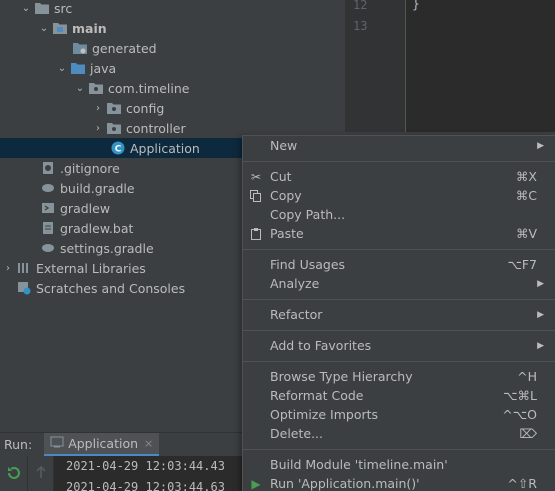 The image size is (555, 491). I want to click on shortcut-label: ⌥⌘L, so click(520, 395).